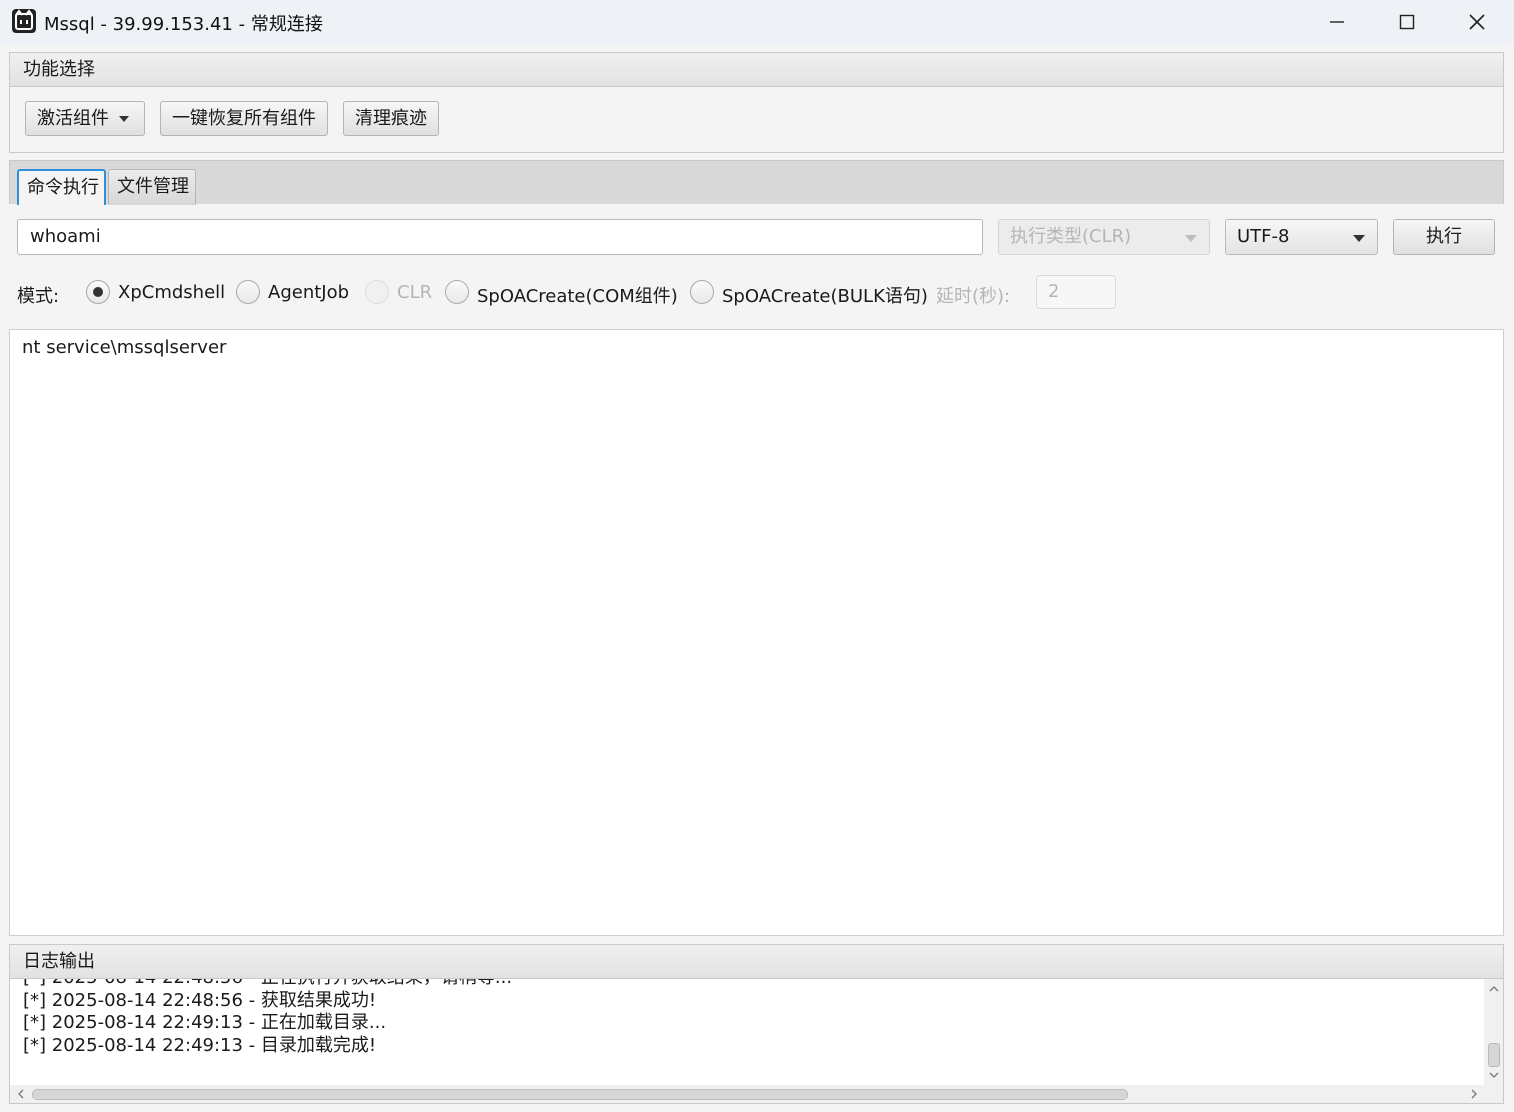 The image size is (1514, 1112). Describe the element at coordinates (391, 118) in the screenshot. I see `clean-traces-button: 清理痕迹` at that location.